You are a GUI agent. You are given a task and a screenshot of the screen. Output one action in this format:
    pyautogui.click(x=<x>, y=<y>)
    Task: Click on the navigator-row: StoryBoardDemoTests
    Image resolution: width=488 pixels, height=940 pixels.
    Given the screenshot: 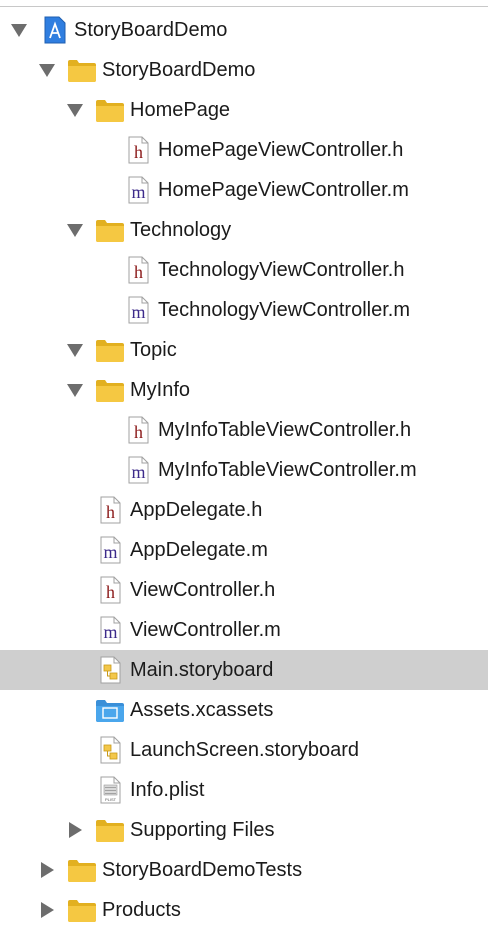 What is the action you would take?
    pyautogui.click(x=244, y=870)
    